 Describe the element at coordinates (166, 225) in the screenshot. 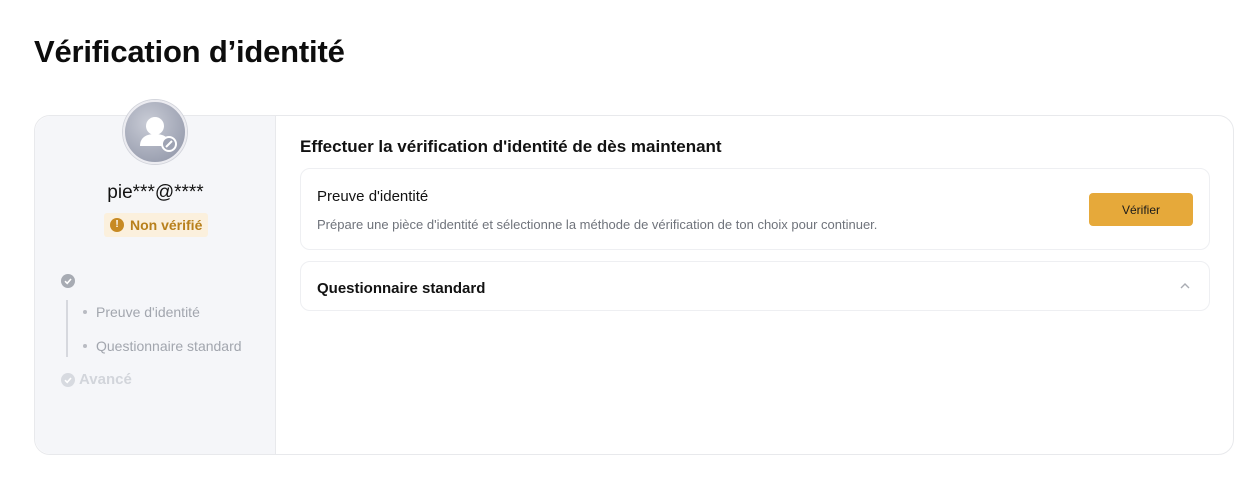

I see `status-label: Non vérifié` at that location.